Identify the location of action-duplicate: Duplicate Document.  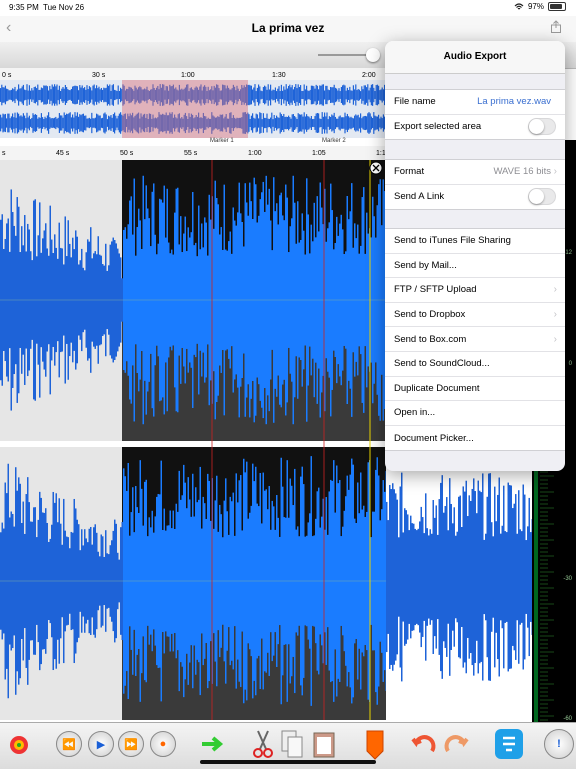
(475, 389).